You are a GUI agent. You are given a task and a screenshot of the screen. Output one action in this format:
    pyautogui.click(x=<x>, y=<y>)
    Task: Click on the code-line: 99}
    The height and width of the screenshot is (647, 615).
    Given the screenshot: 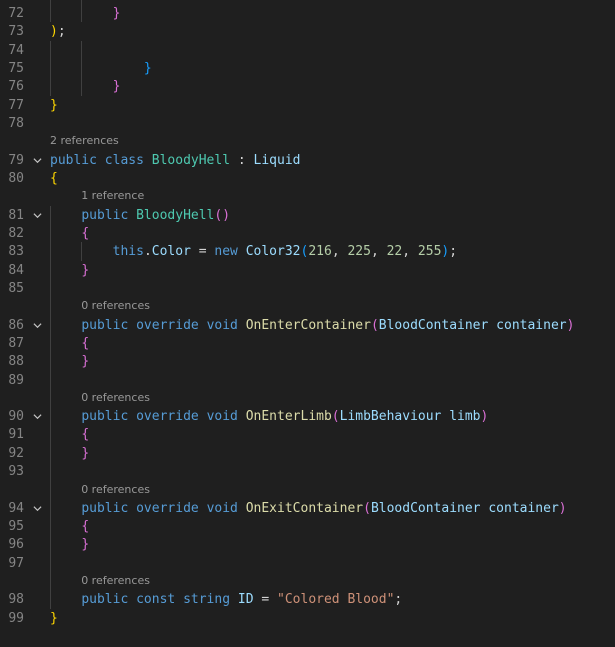 What is the action you would take?
    pyautogui.click(x=307, y=618)
    